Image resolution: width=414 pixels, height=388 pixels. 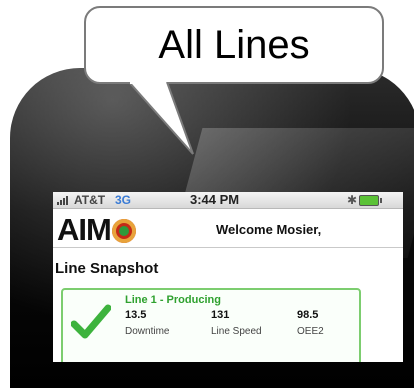 What do you see at coordinates (173, 300) in the screenshot?
I see `line-title: Line 1 - Producing` at bounding box center [173, 300].